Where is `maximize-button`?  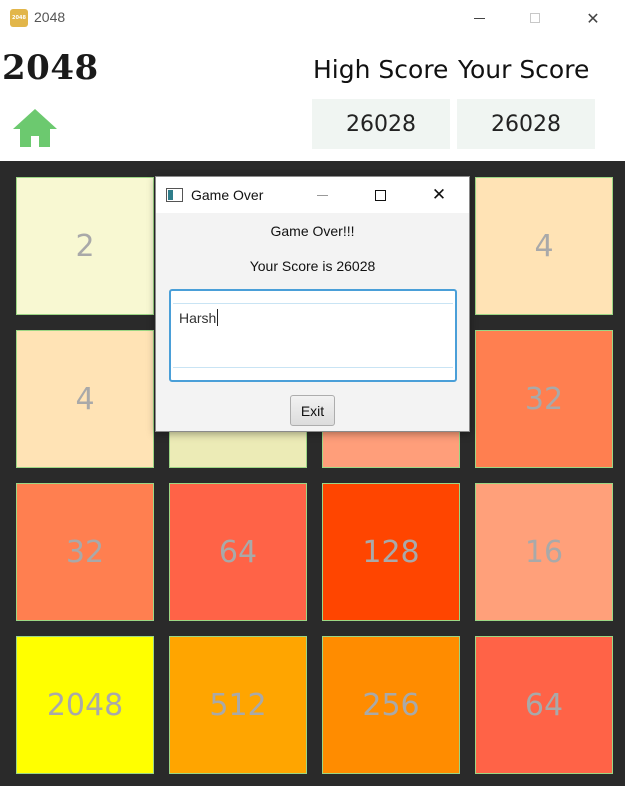
maximize-button is located at coordinates (535, 18).